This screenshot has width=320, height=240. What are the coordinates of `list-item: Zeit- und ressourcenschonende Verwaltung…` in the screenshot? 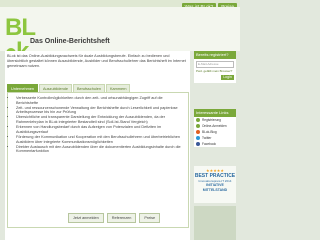 It's located at (100, 110).